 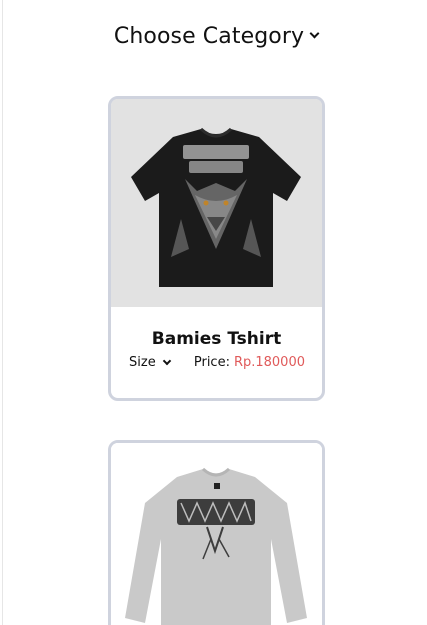 What do you see at coordinates (209, 36) in the screenshot?
I see `category-label: Choose Category` at bounding box center [209, 36].